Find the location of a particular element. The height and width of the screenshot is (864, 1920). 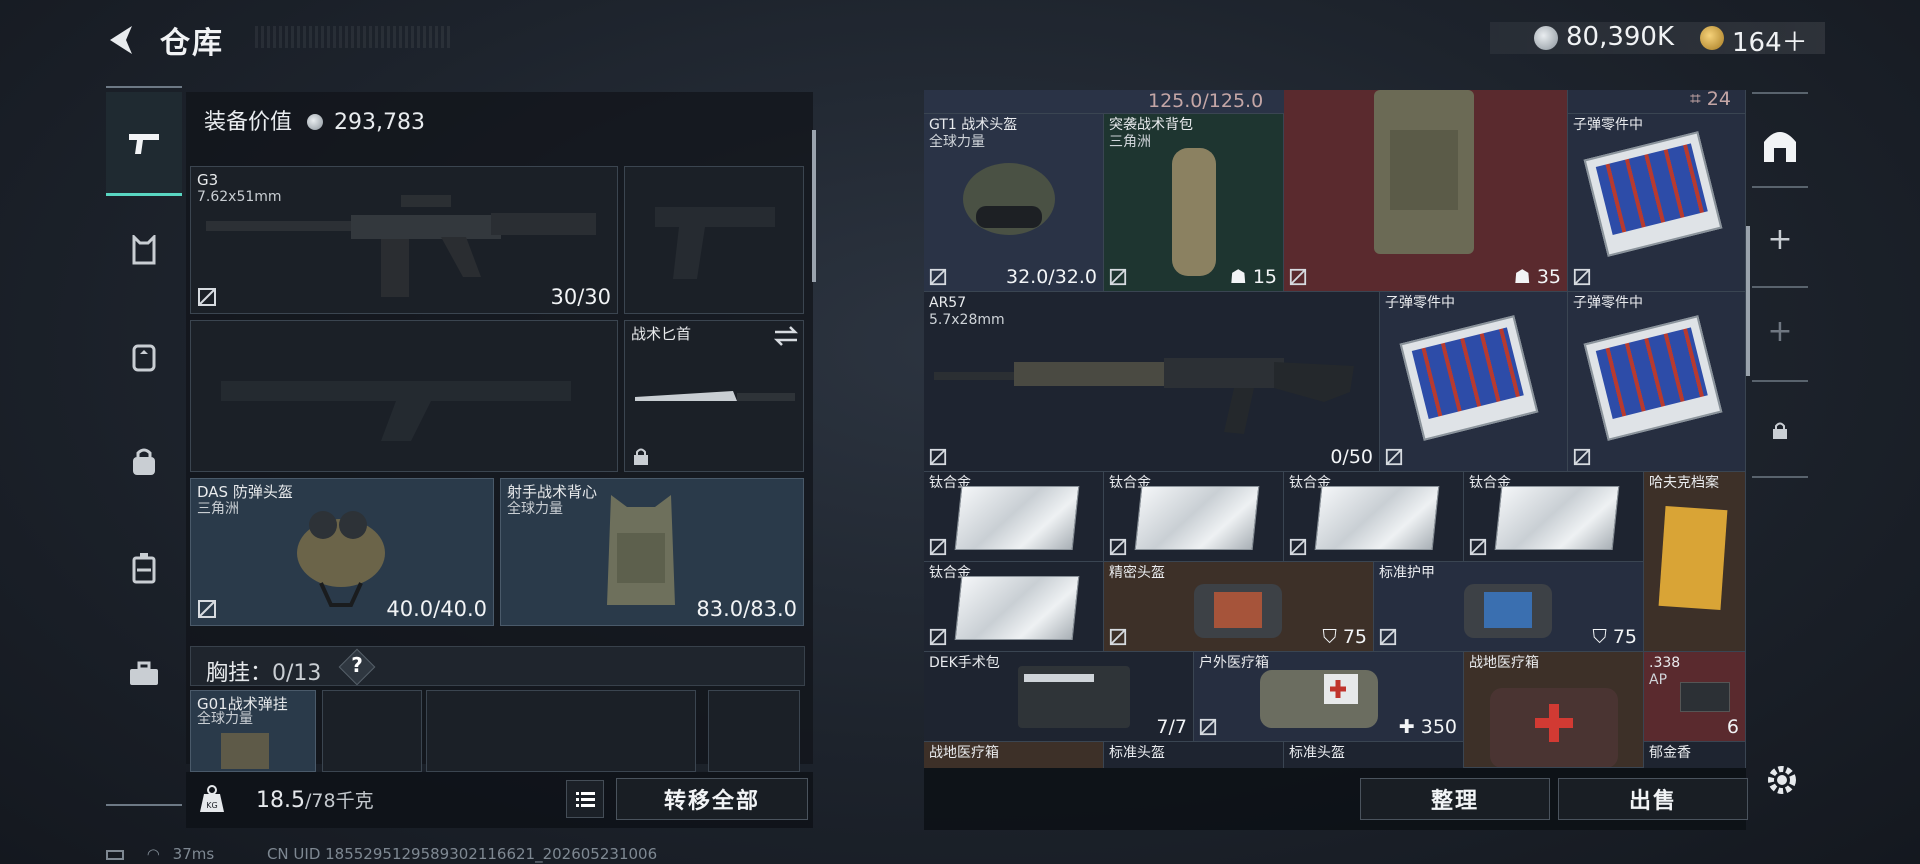

backpack-icon is located at coordinates (144, 358).